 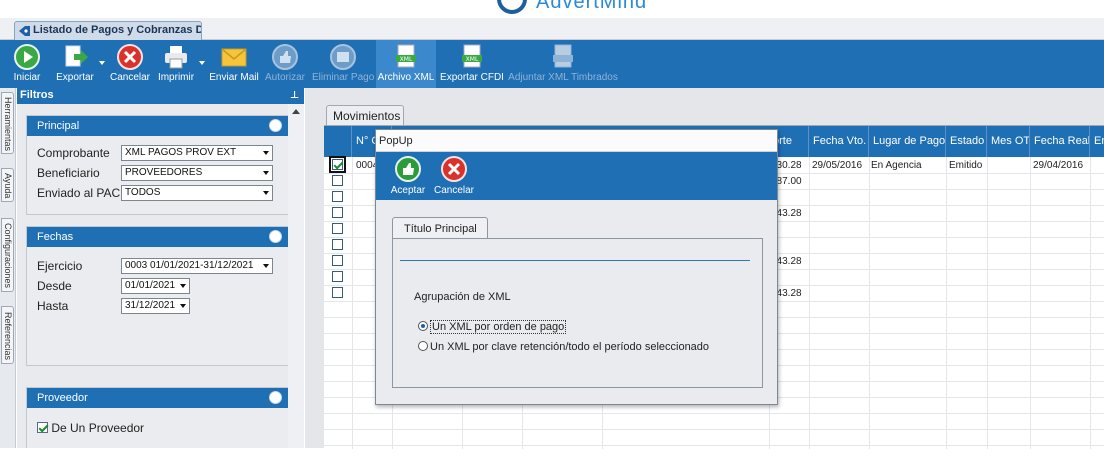 I want to click on section-divider, so click(x=575, y=260).